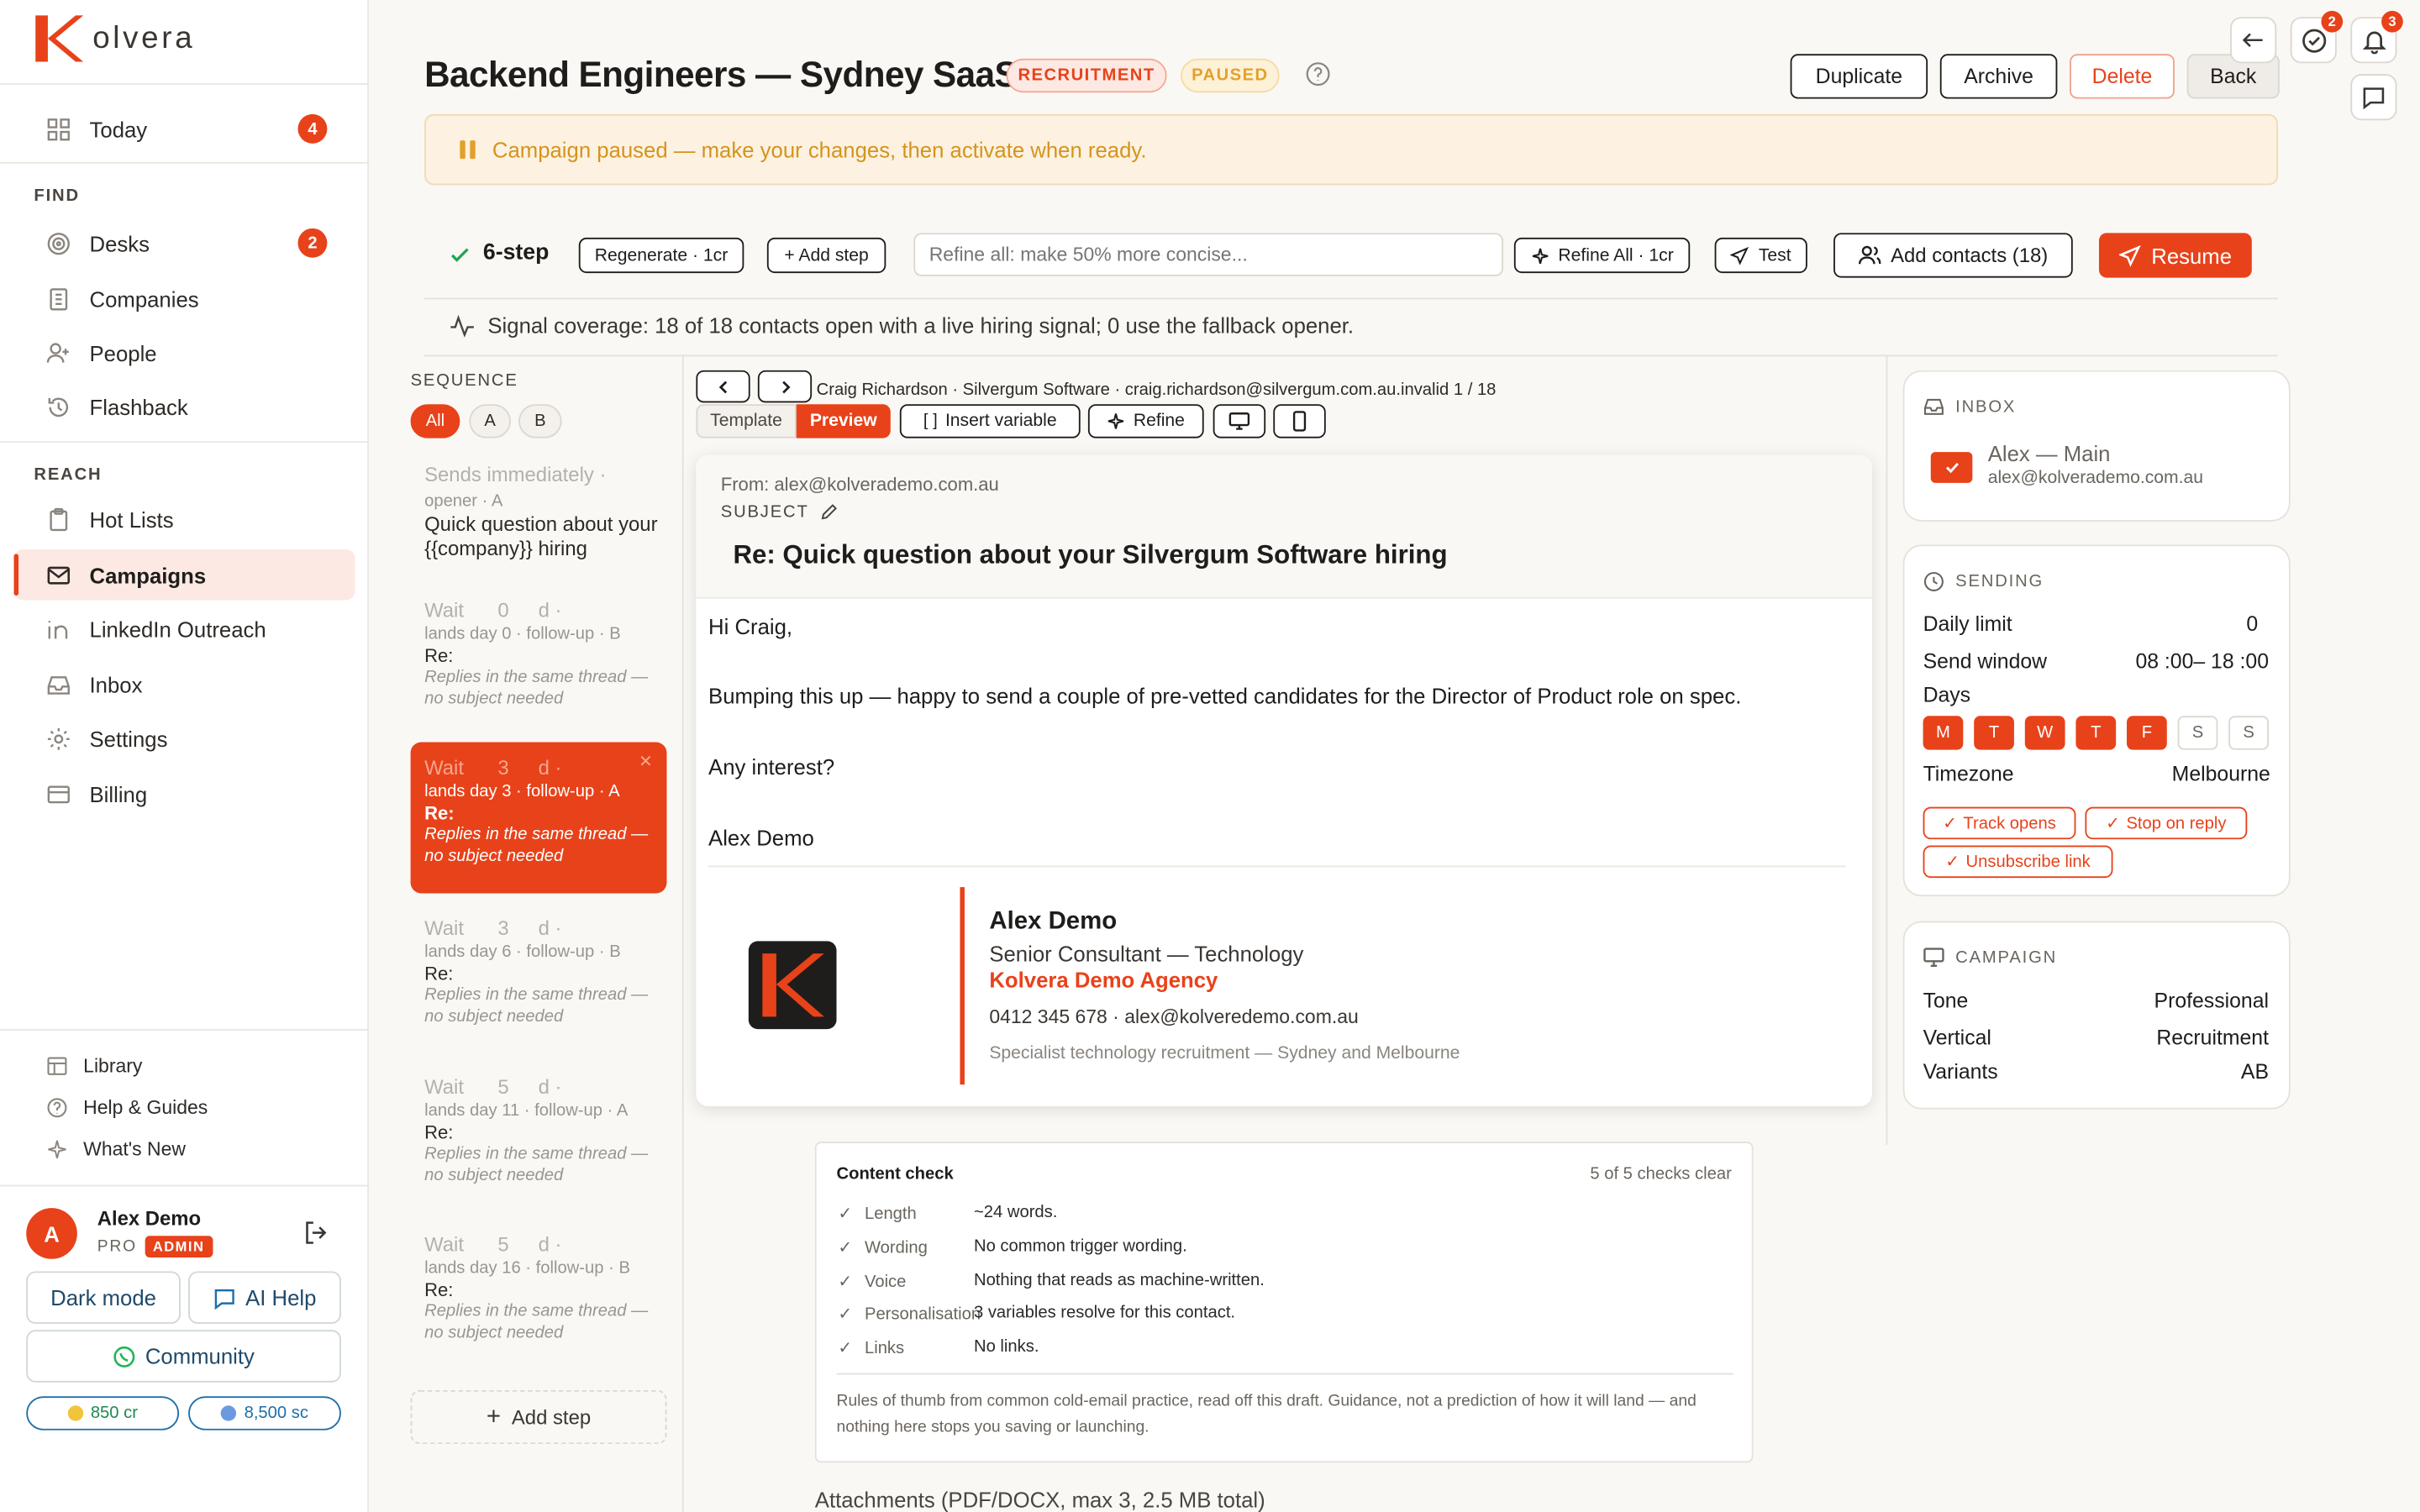 This screenshot has width=2420, height=1512. I want to click on dark-mode-button: Dark mode, so click(103, 1297).